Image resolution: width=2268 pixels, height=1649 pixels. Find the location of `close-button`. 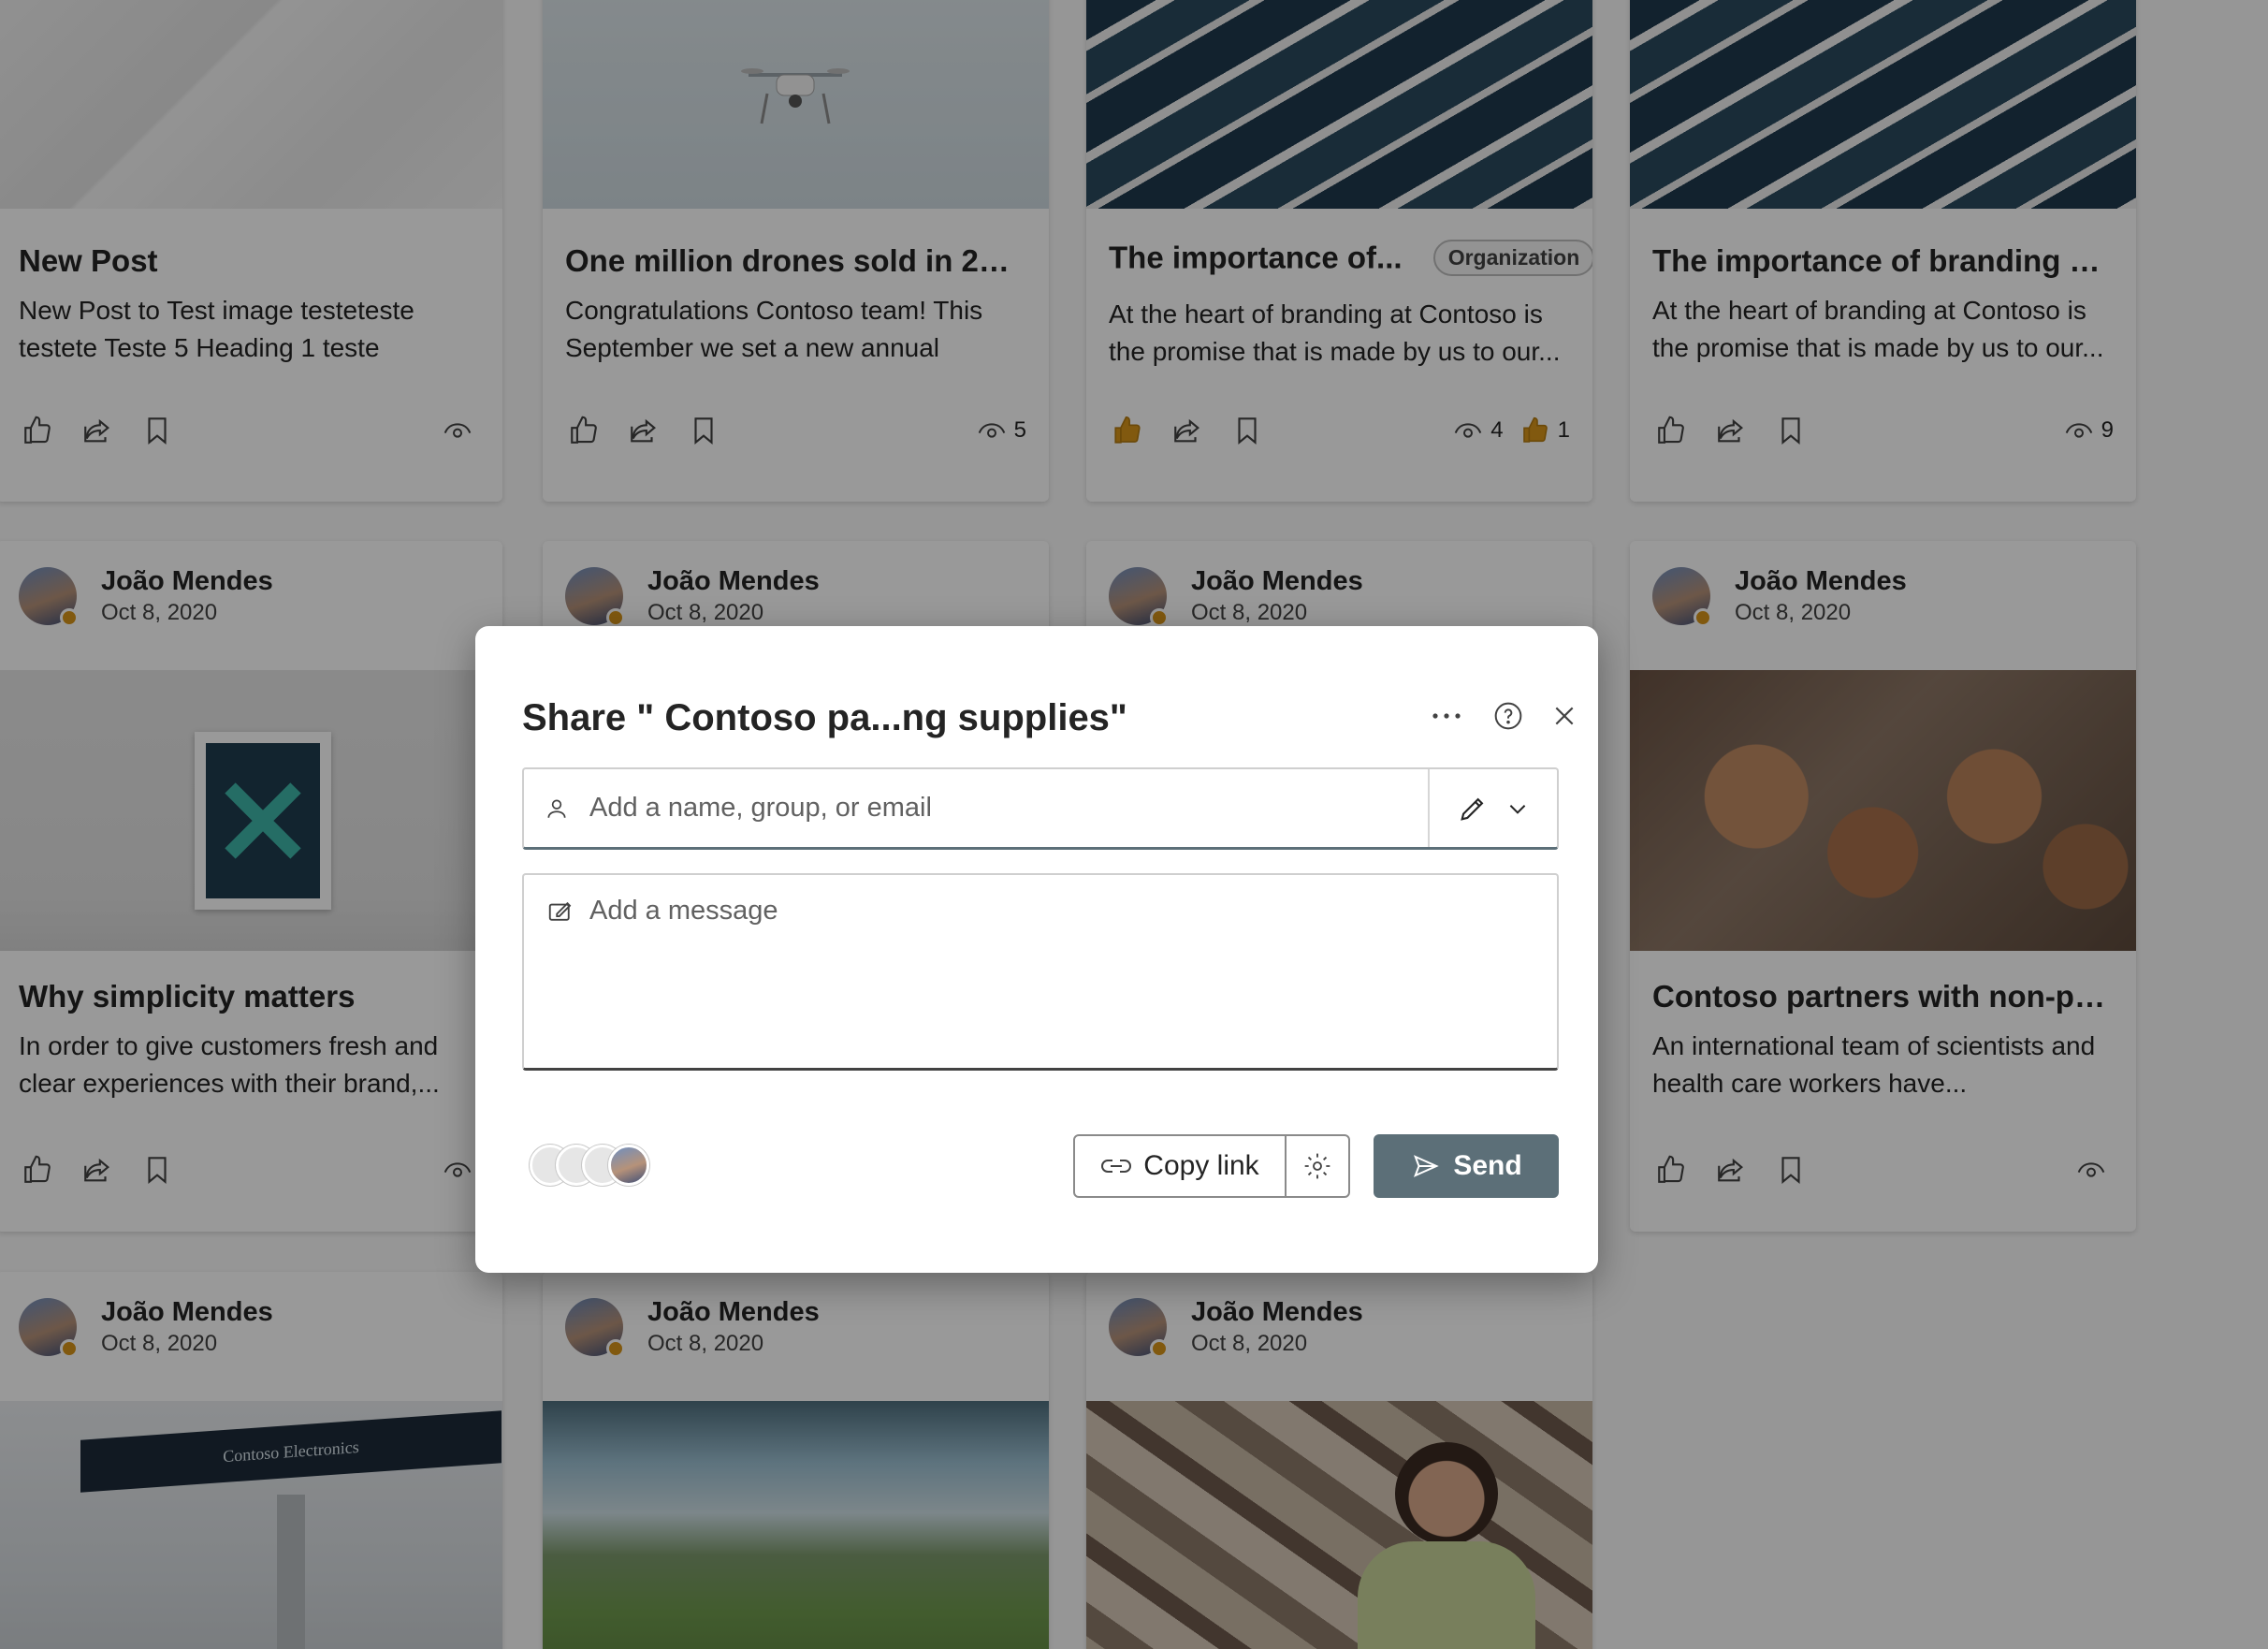

close-button is located at coordinates (1564, 715).